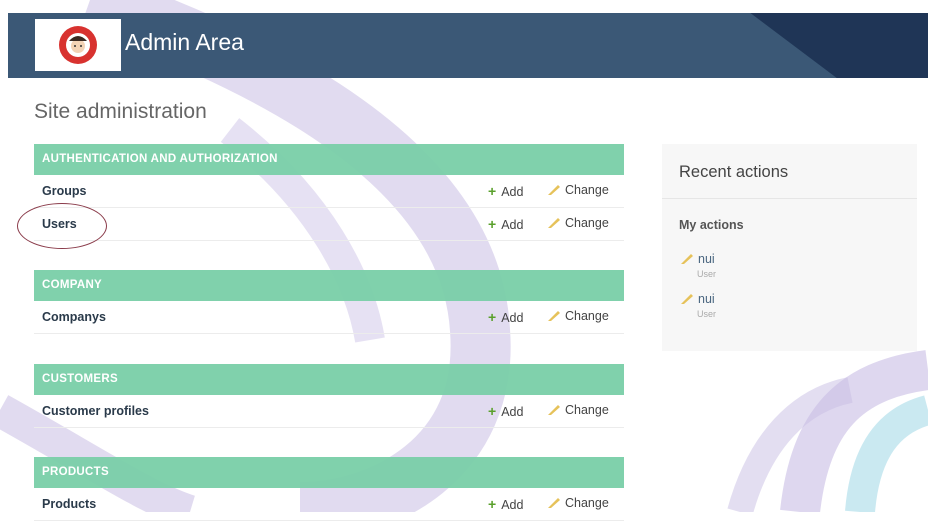 The image size is (928, 521). I want to click on table-row: Users + Add Change, so click(329, 224).